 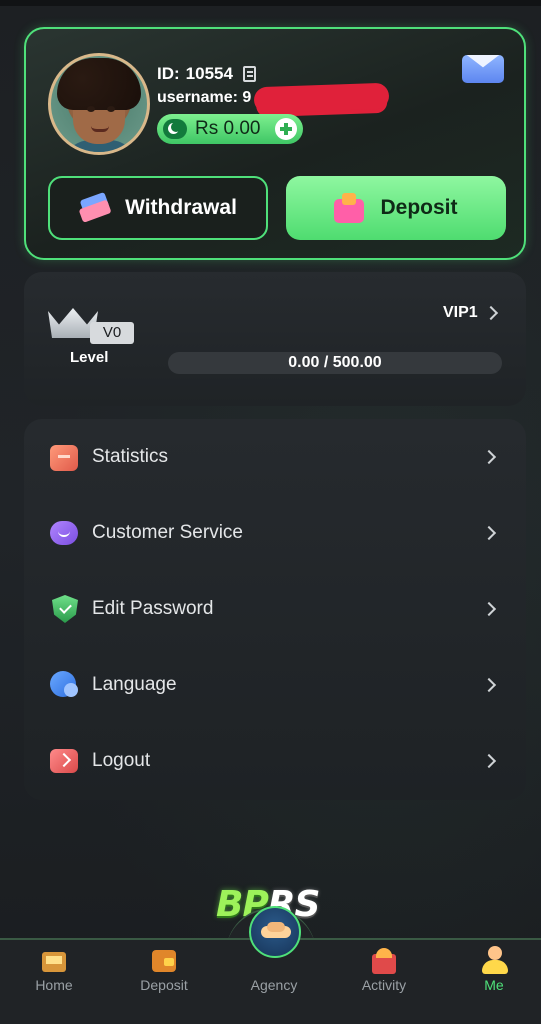 I want to click on username-row: username: 9, so click(x=204, y=98).